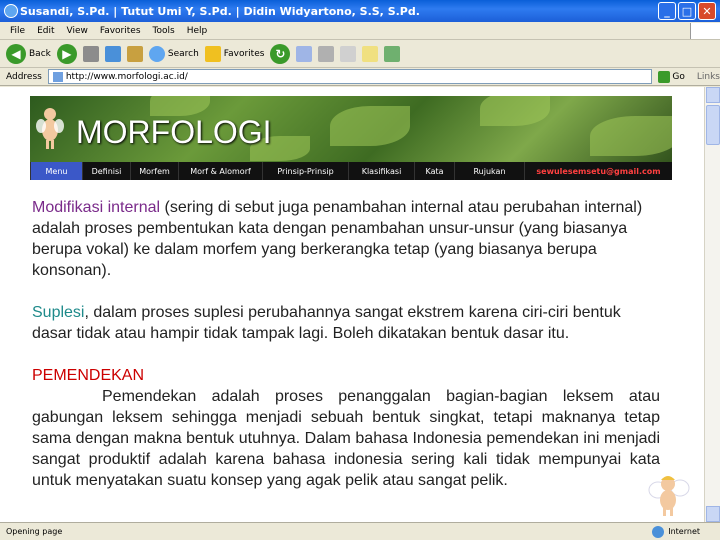 The height and width of the screenshot is (540, 720). I want to click on go-button: Go, so click(671, 76).